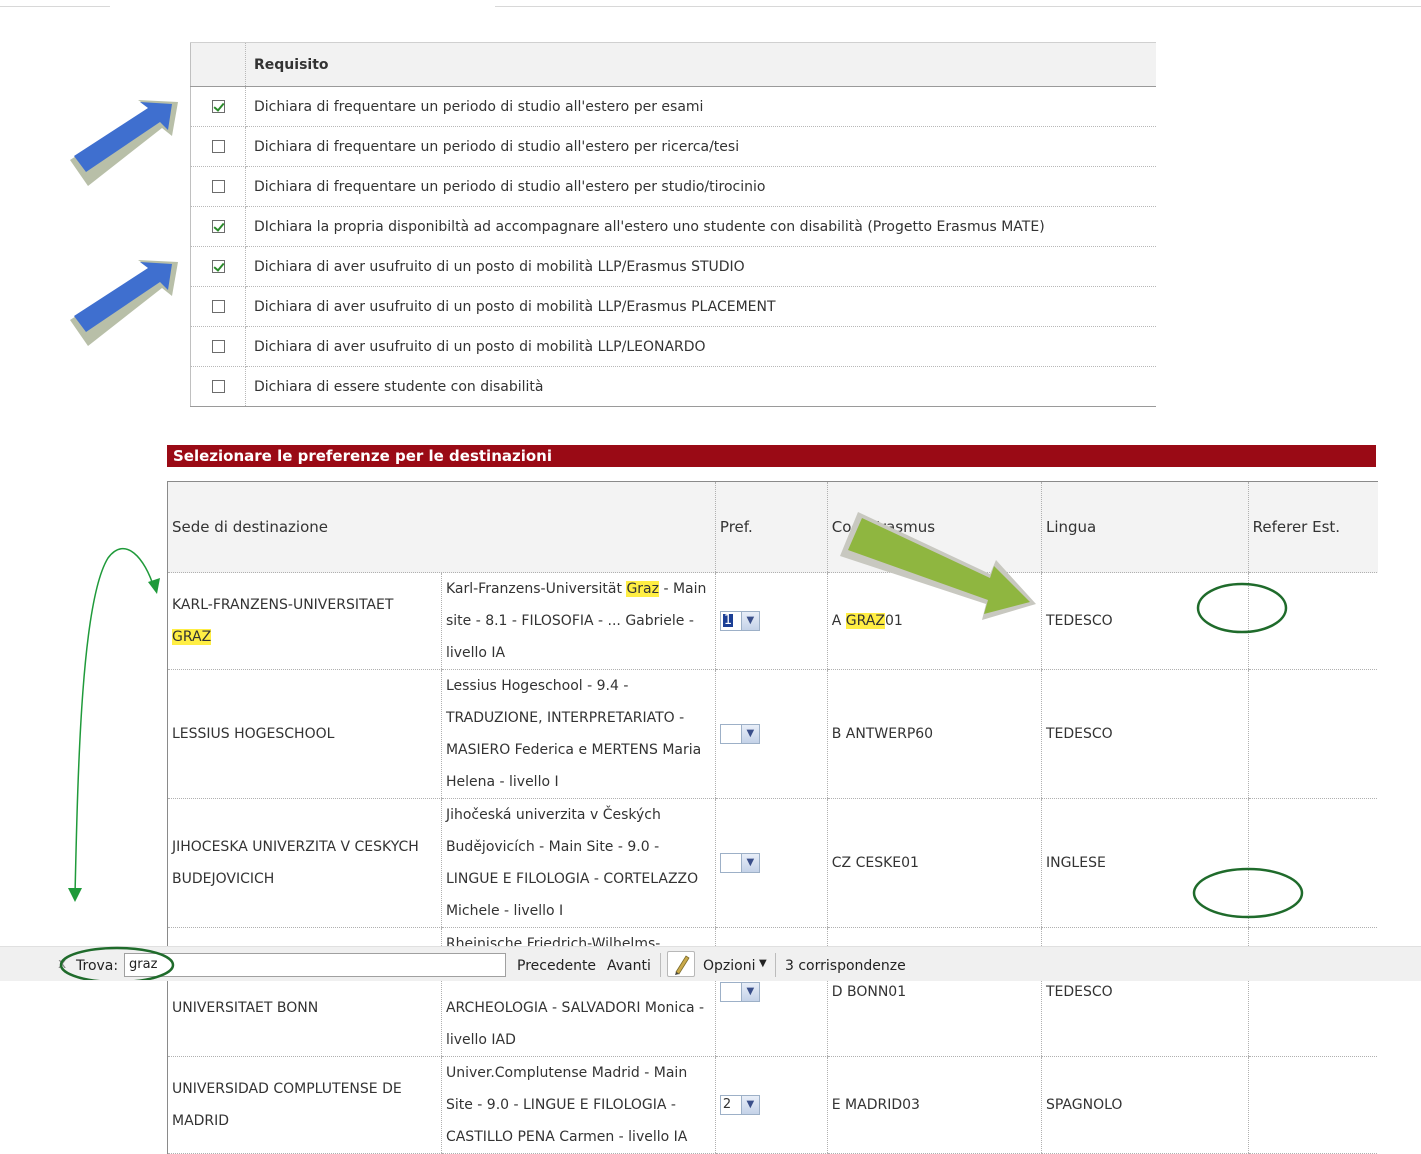 The image size is (1421, 1154). I want to click on erasmus-code: E MADRID03, so click(934, 1105).